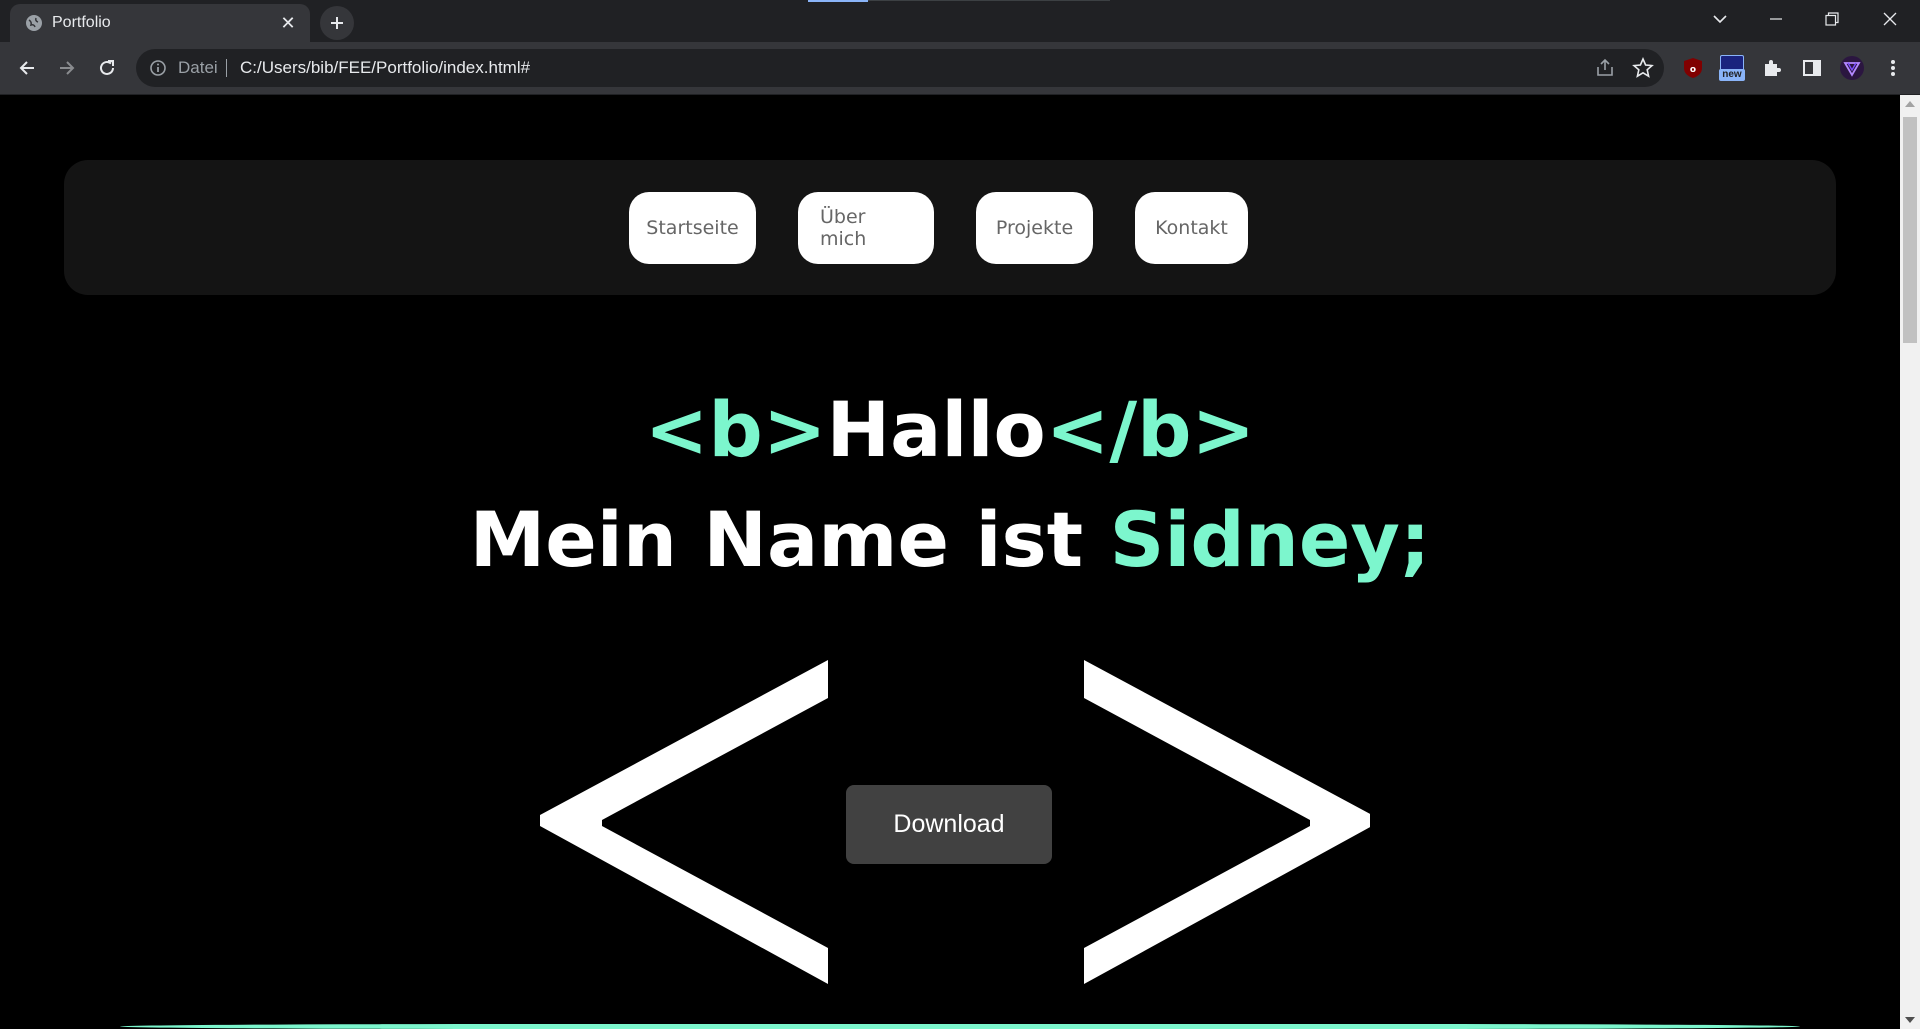 This screenshot has width=1920, height=1029. Describe the element at coordinates (385, 68) in the screenshot. I see `url-text: C:/Users/bib/FEE/Portfolio/index.html#` at that location.